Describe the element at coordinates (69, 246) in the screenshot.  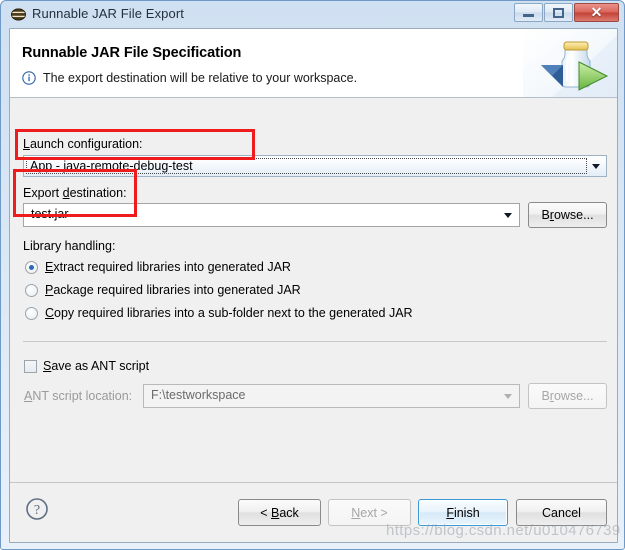
I see `library-handling-label: Library handling:` at that location.